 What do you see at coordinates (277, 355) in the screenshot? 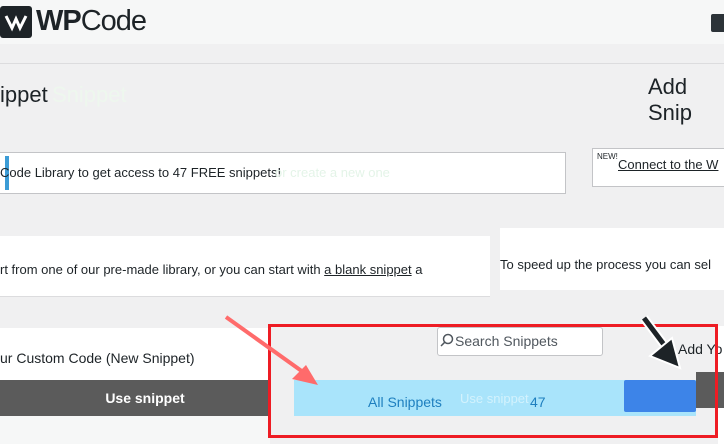
I see `red-arrow-icon` at bounding box center [277, 355].